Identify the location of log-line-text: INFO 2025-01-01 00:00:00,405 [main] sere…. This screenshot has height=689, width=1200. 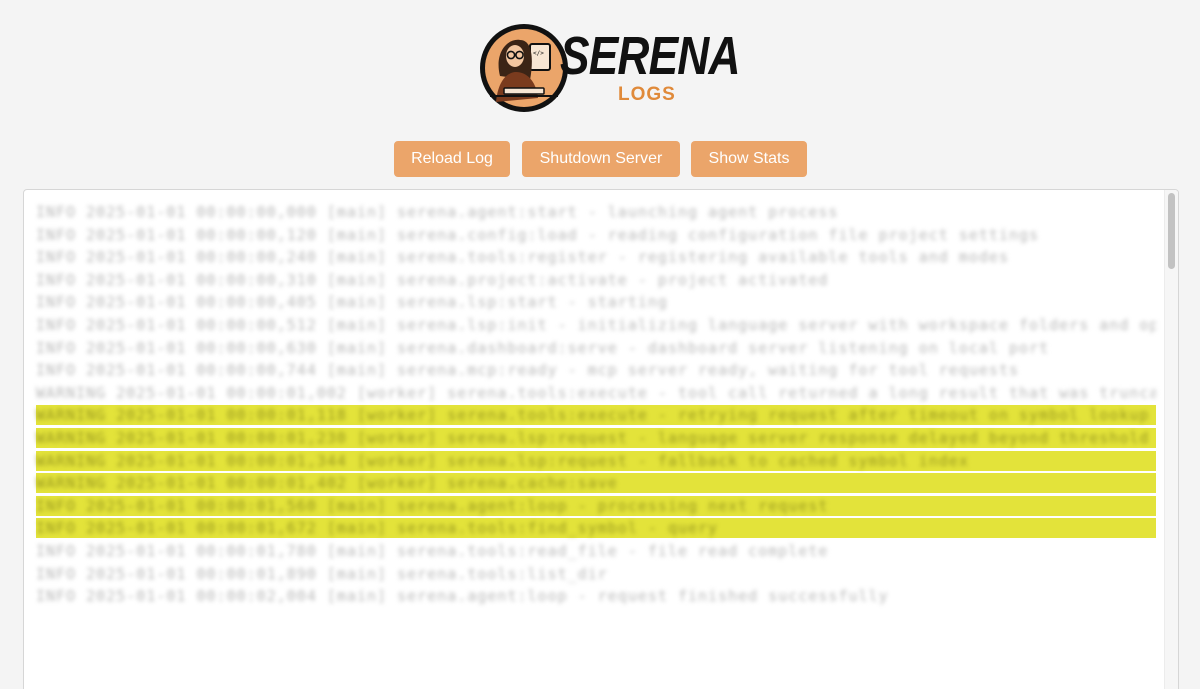
(352, 302).